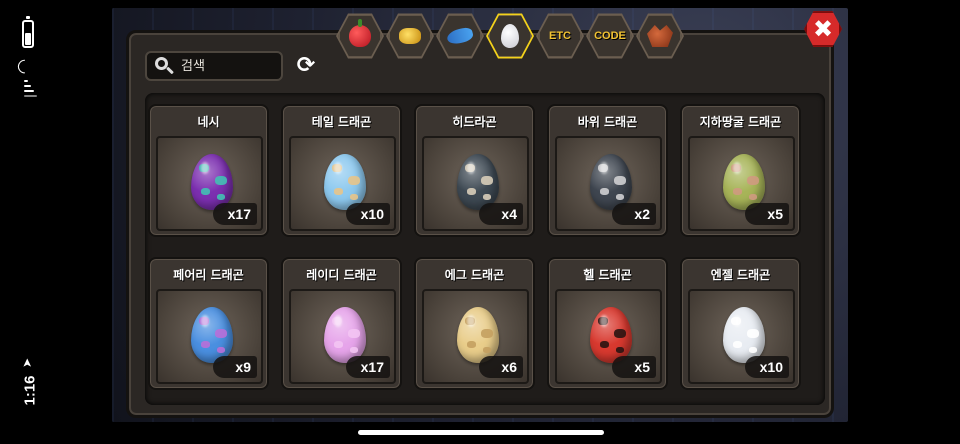 The width and height of the screenshot is (960, 444). I want to click on tab-dragon, so click(660, 36).